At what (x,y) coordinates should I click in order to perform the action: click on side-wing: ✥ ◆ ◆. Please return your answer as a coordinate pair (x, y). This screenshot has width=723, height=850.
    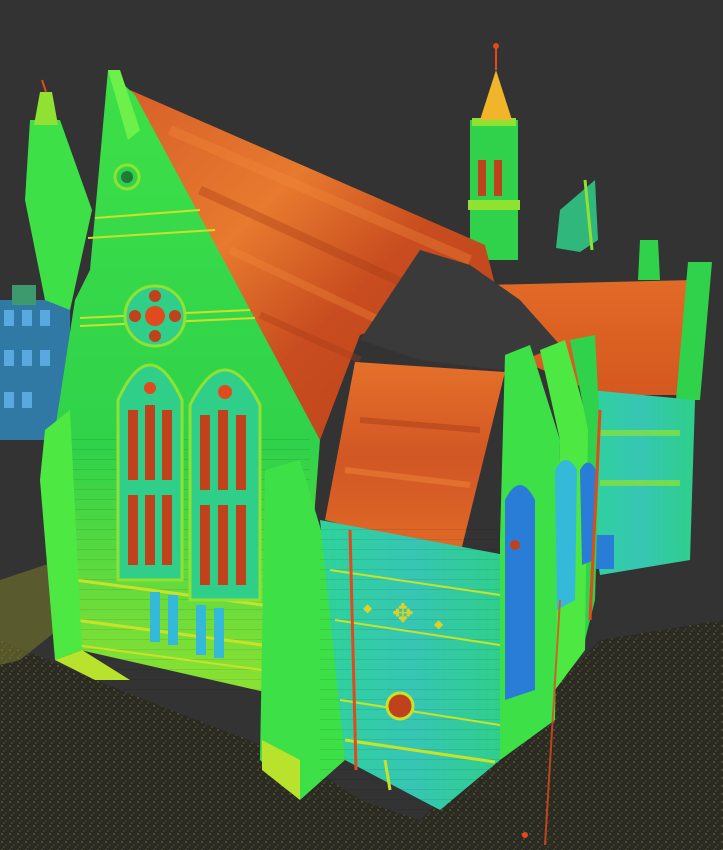
    Looking at the image, I should click on (412, 665).